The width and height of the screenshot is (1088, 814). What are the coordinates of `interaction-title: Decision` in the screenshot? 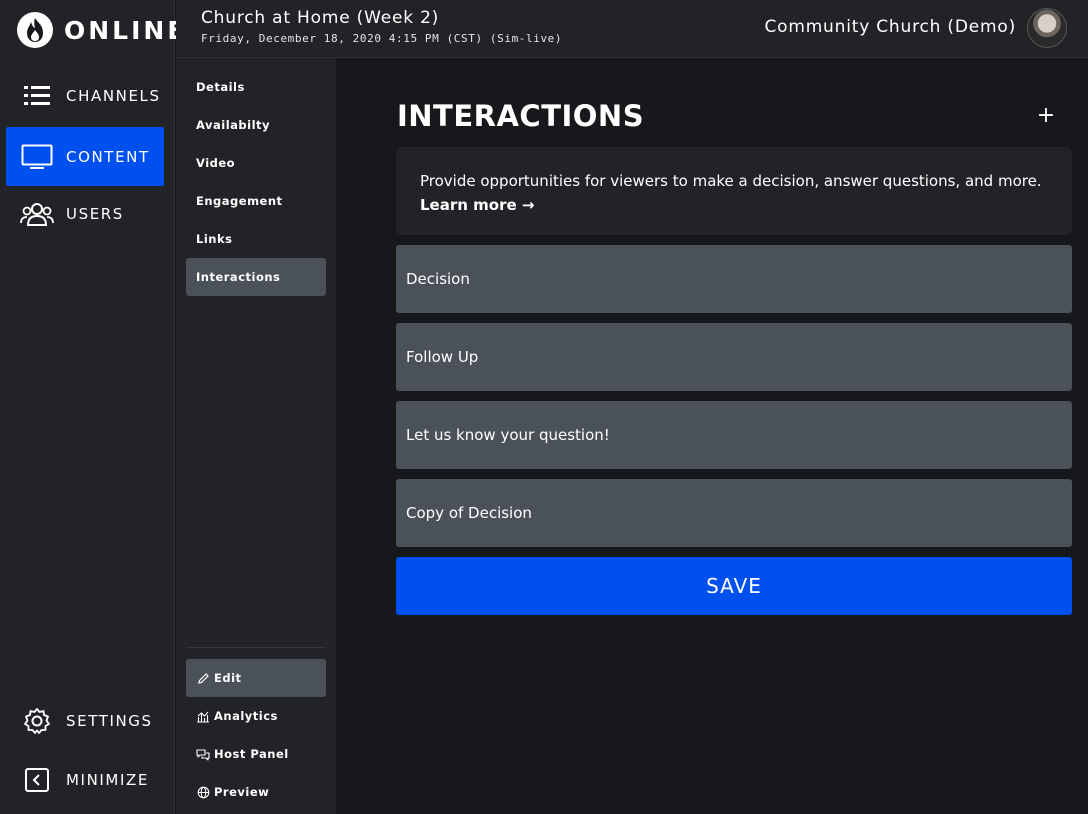 It's located at (438, 279).